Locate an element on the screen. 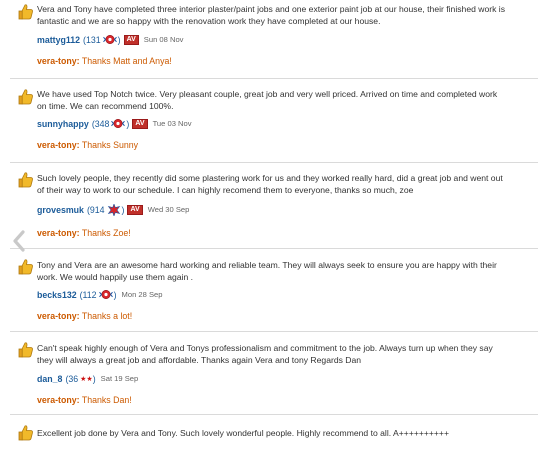 This screenshot has height=450, width=546. username-link: sunnyhappy is located at coordinates (63, 124).